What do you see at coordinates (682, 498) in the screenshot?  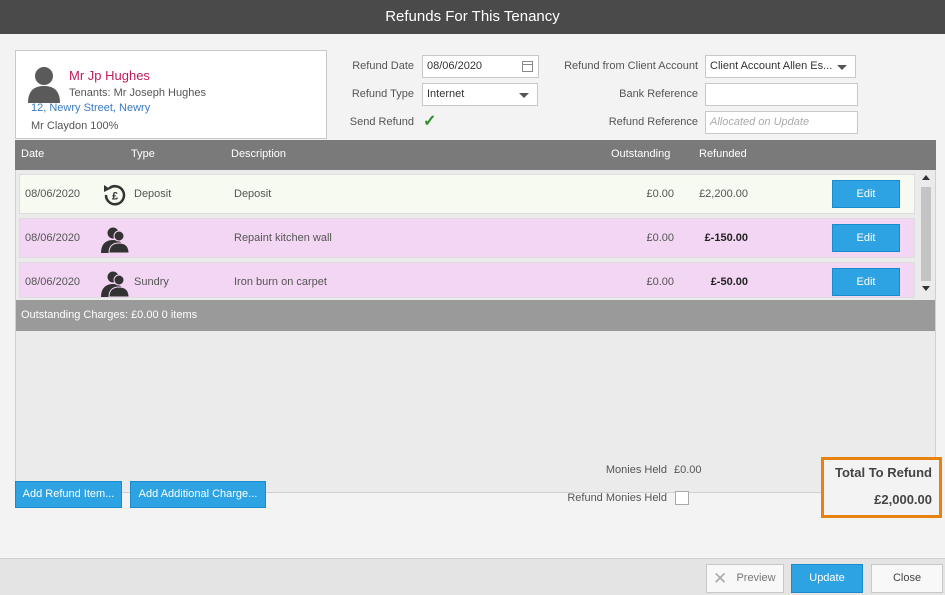 I see `refund-monies-held-checkbox` at bounding box center [682, 498].